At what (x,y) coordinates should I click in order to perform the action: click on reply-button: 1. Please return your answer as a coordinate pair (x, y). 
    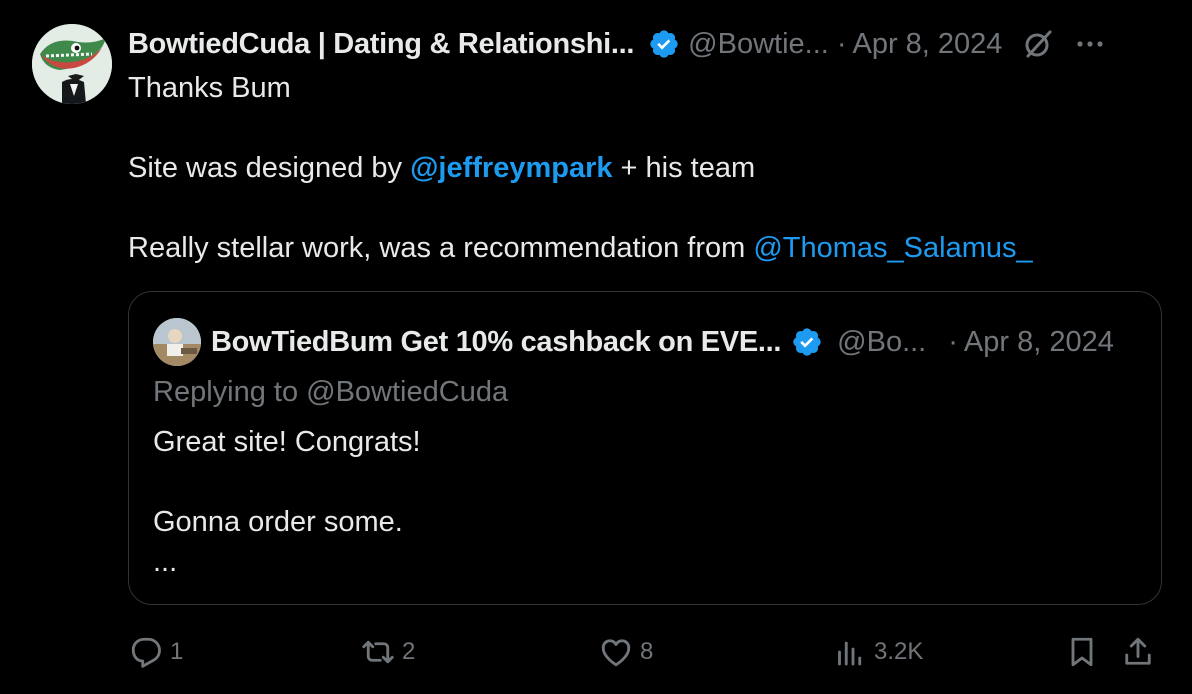
    Looking at the image, I should click on (155, 652).